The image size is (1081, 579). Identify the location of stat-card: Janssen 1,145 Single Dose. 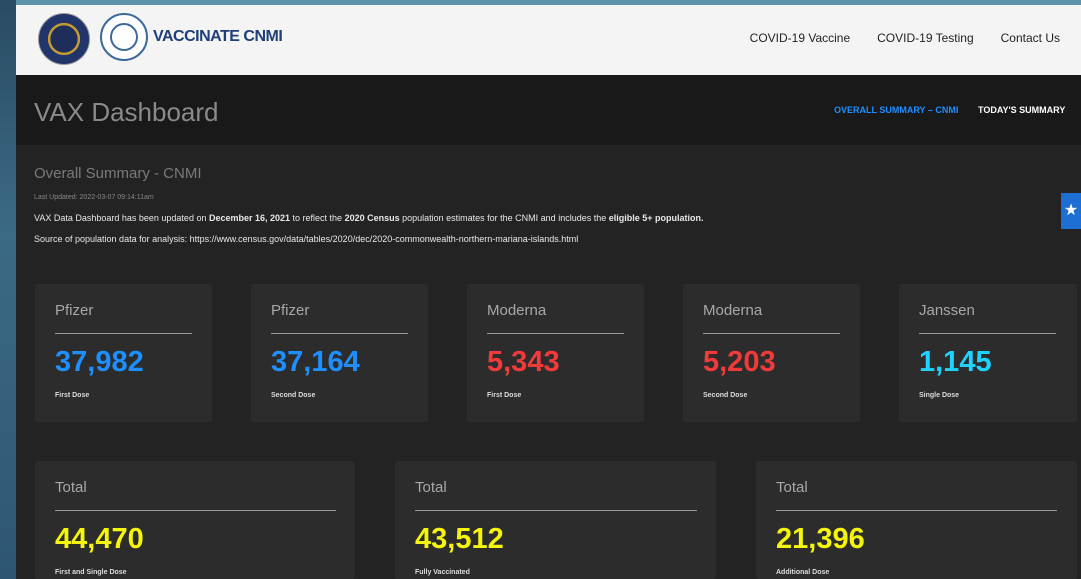
(988, 353).